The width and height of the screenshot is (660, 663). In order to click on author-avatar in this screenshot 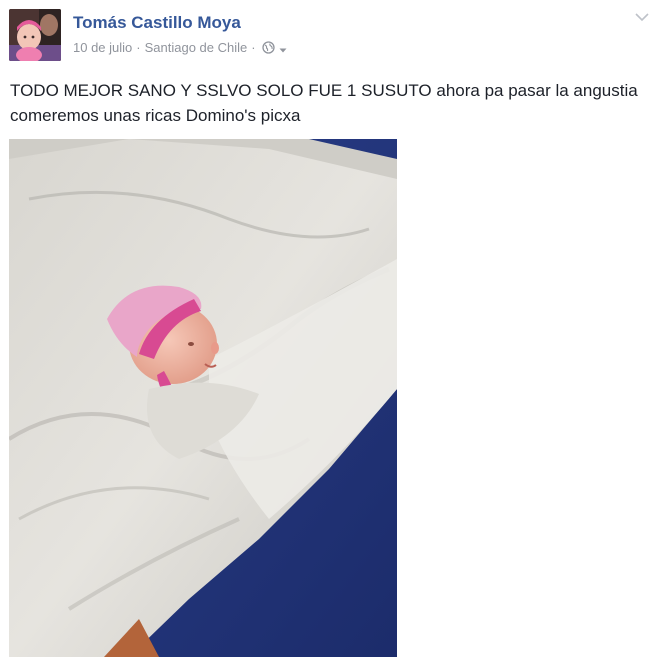, I will do `click(35, 35)`.